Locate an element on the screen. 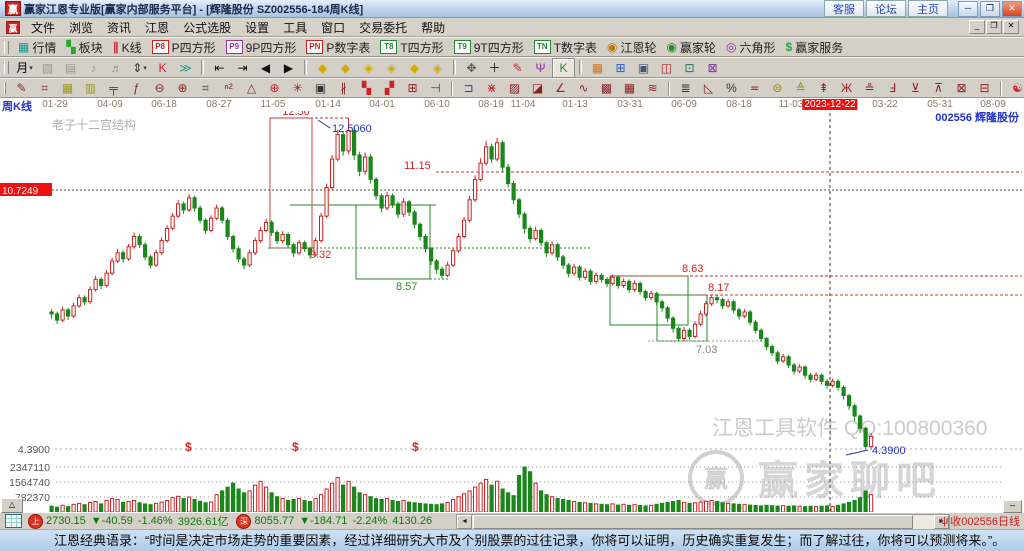  mdi-button-0: _ is located at coordinates (977, 27).